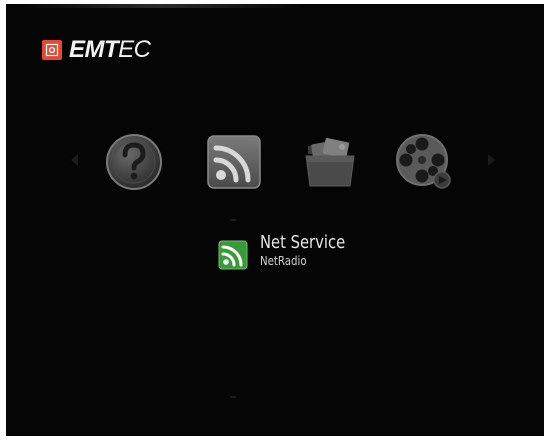 The height and width of the screenshot is (440, 550). I want to click on brand-logo: EMTEC, so click(96, 50).